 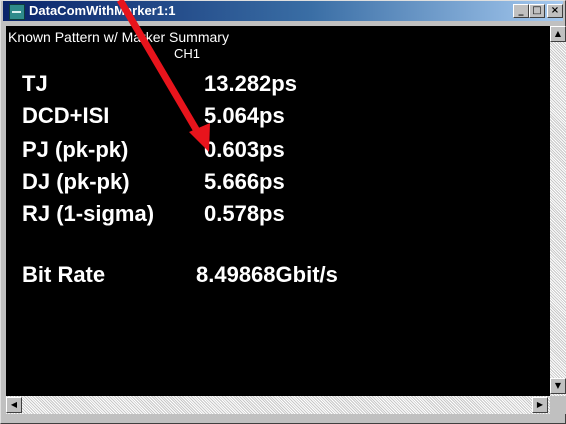 I want to click on horizontal-scrollbar: ◀ ▶, so click(x=278, y=405).